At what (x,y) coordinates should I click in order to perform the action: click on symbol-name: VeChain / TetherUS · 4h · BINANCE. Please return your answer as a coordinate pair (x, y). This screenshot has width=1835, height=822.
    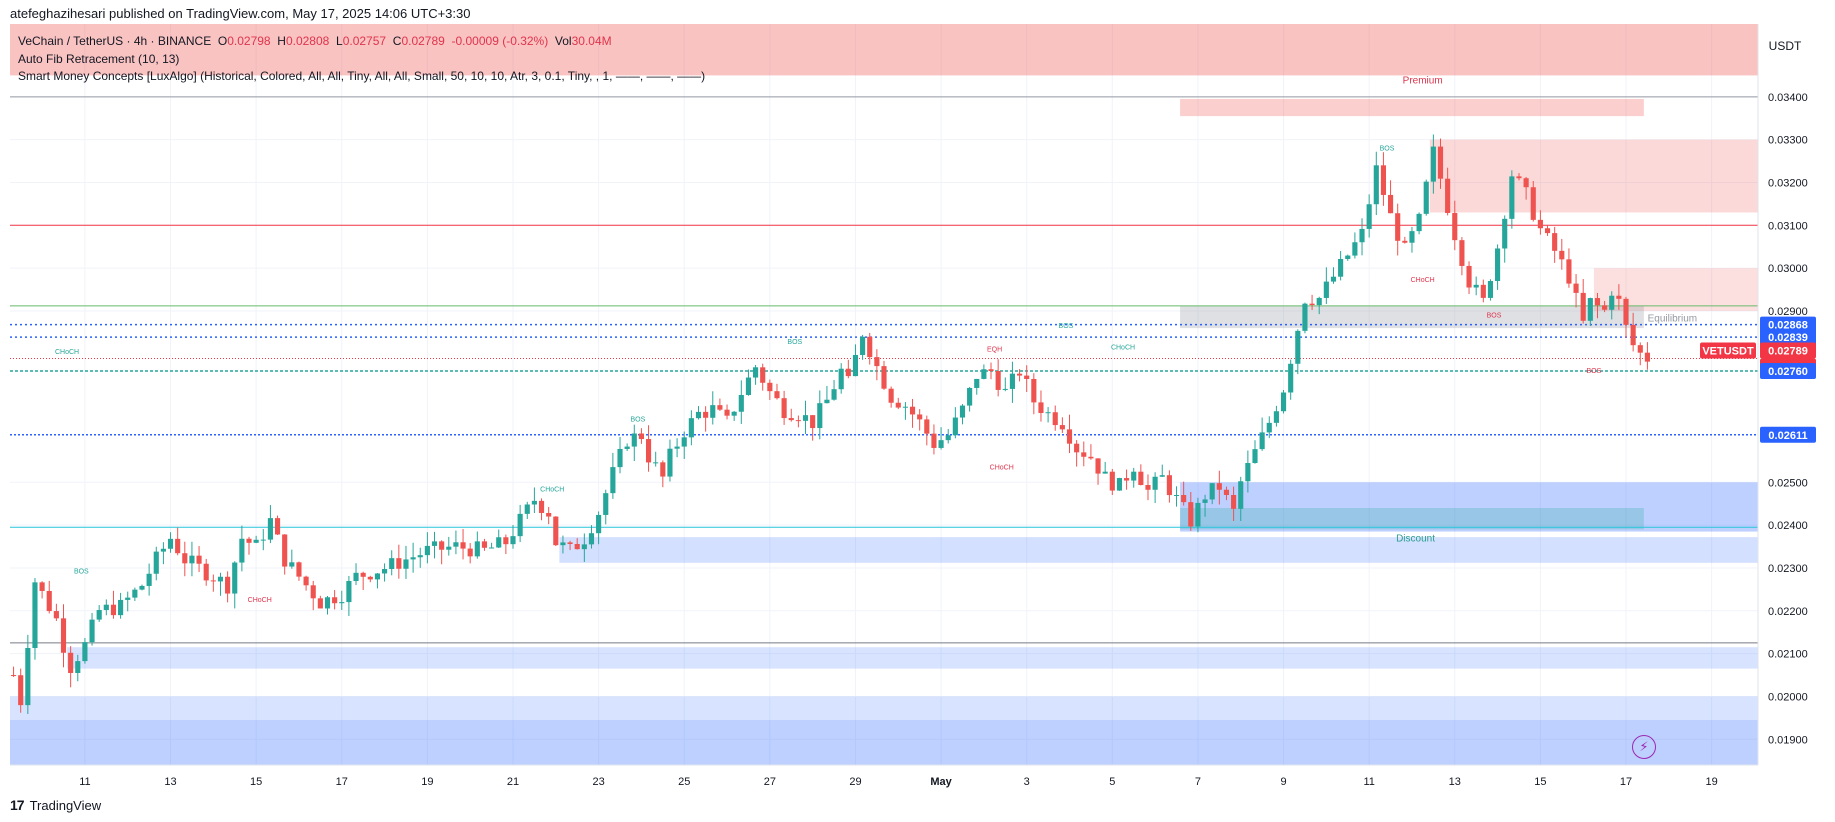
    Looking at the image, I should click on (114, 41).